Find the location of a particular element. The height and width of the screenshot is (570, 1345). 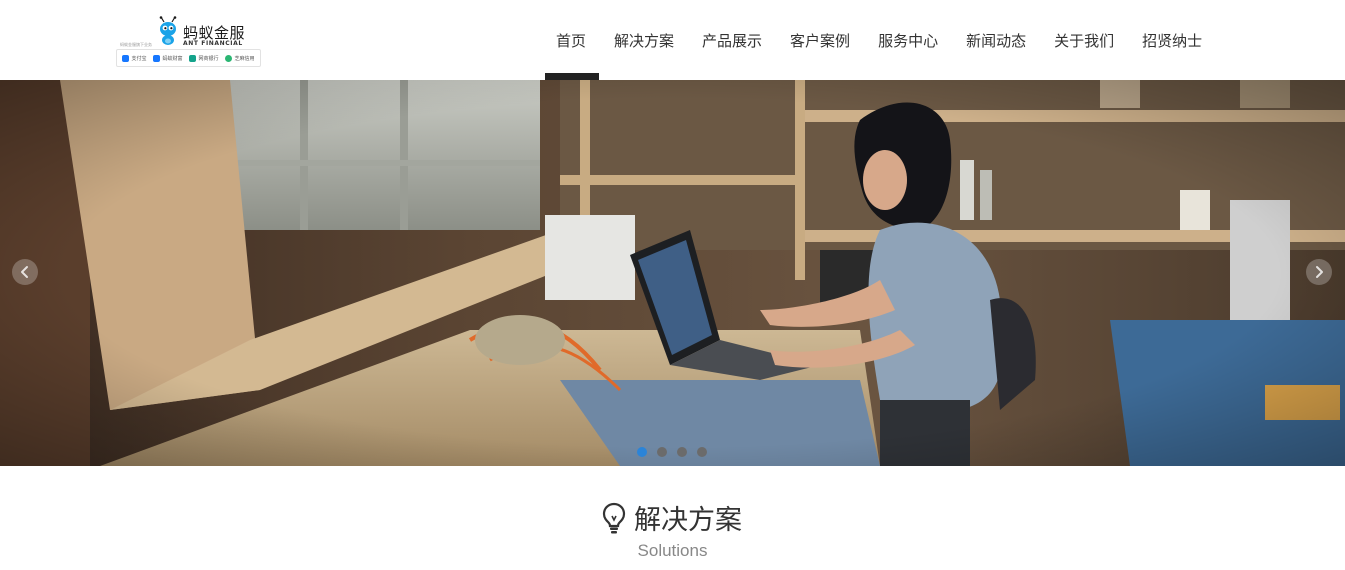

brand-mybank: 网商银行 is located at coordinates (204, 58).